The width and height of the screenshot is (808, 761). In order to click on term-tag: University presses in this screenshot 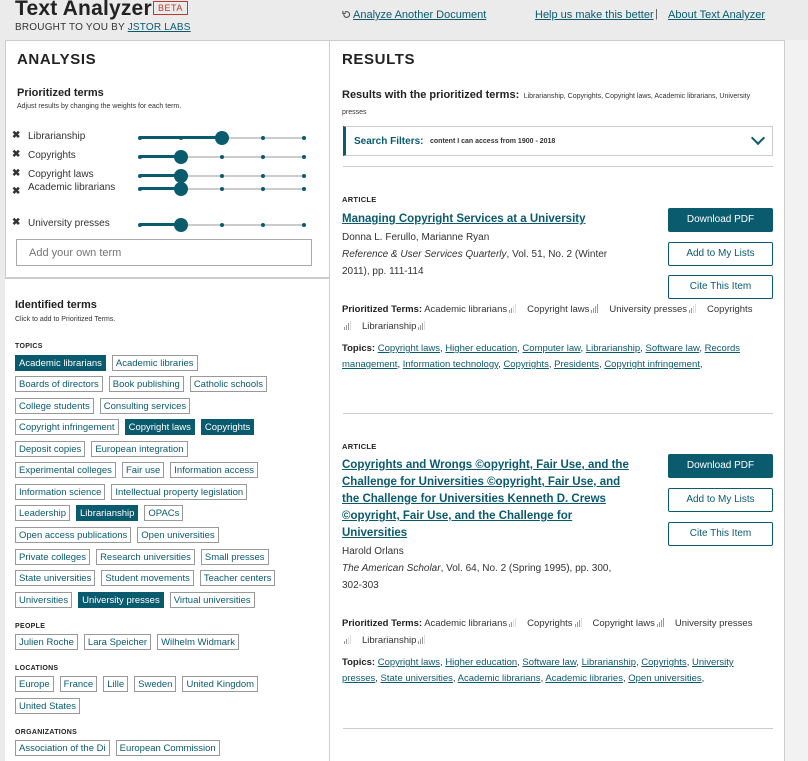, I will do `click(121, 600)`.